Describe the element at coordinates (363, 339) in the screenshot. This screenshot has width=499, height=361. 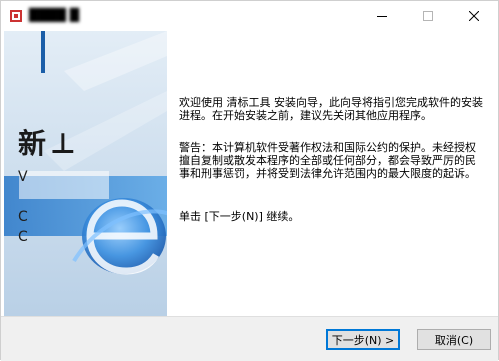
I see `next-button: 下一步(N) >` at that location.